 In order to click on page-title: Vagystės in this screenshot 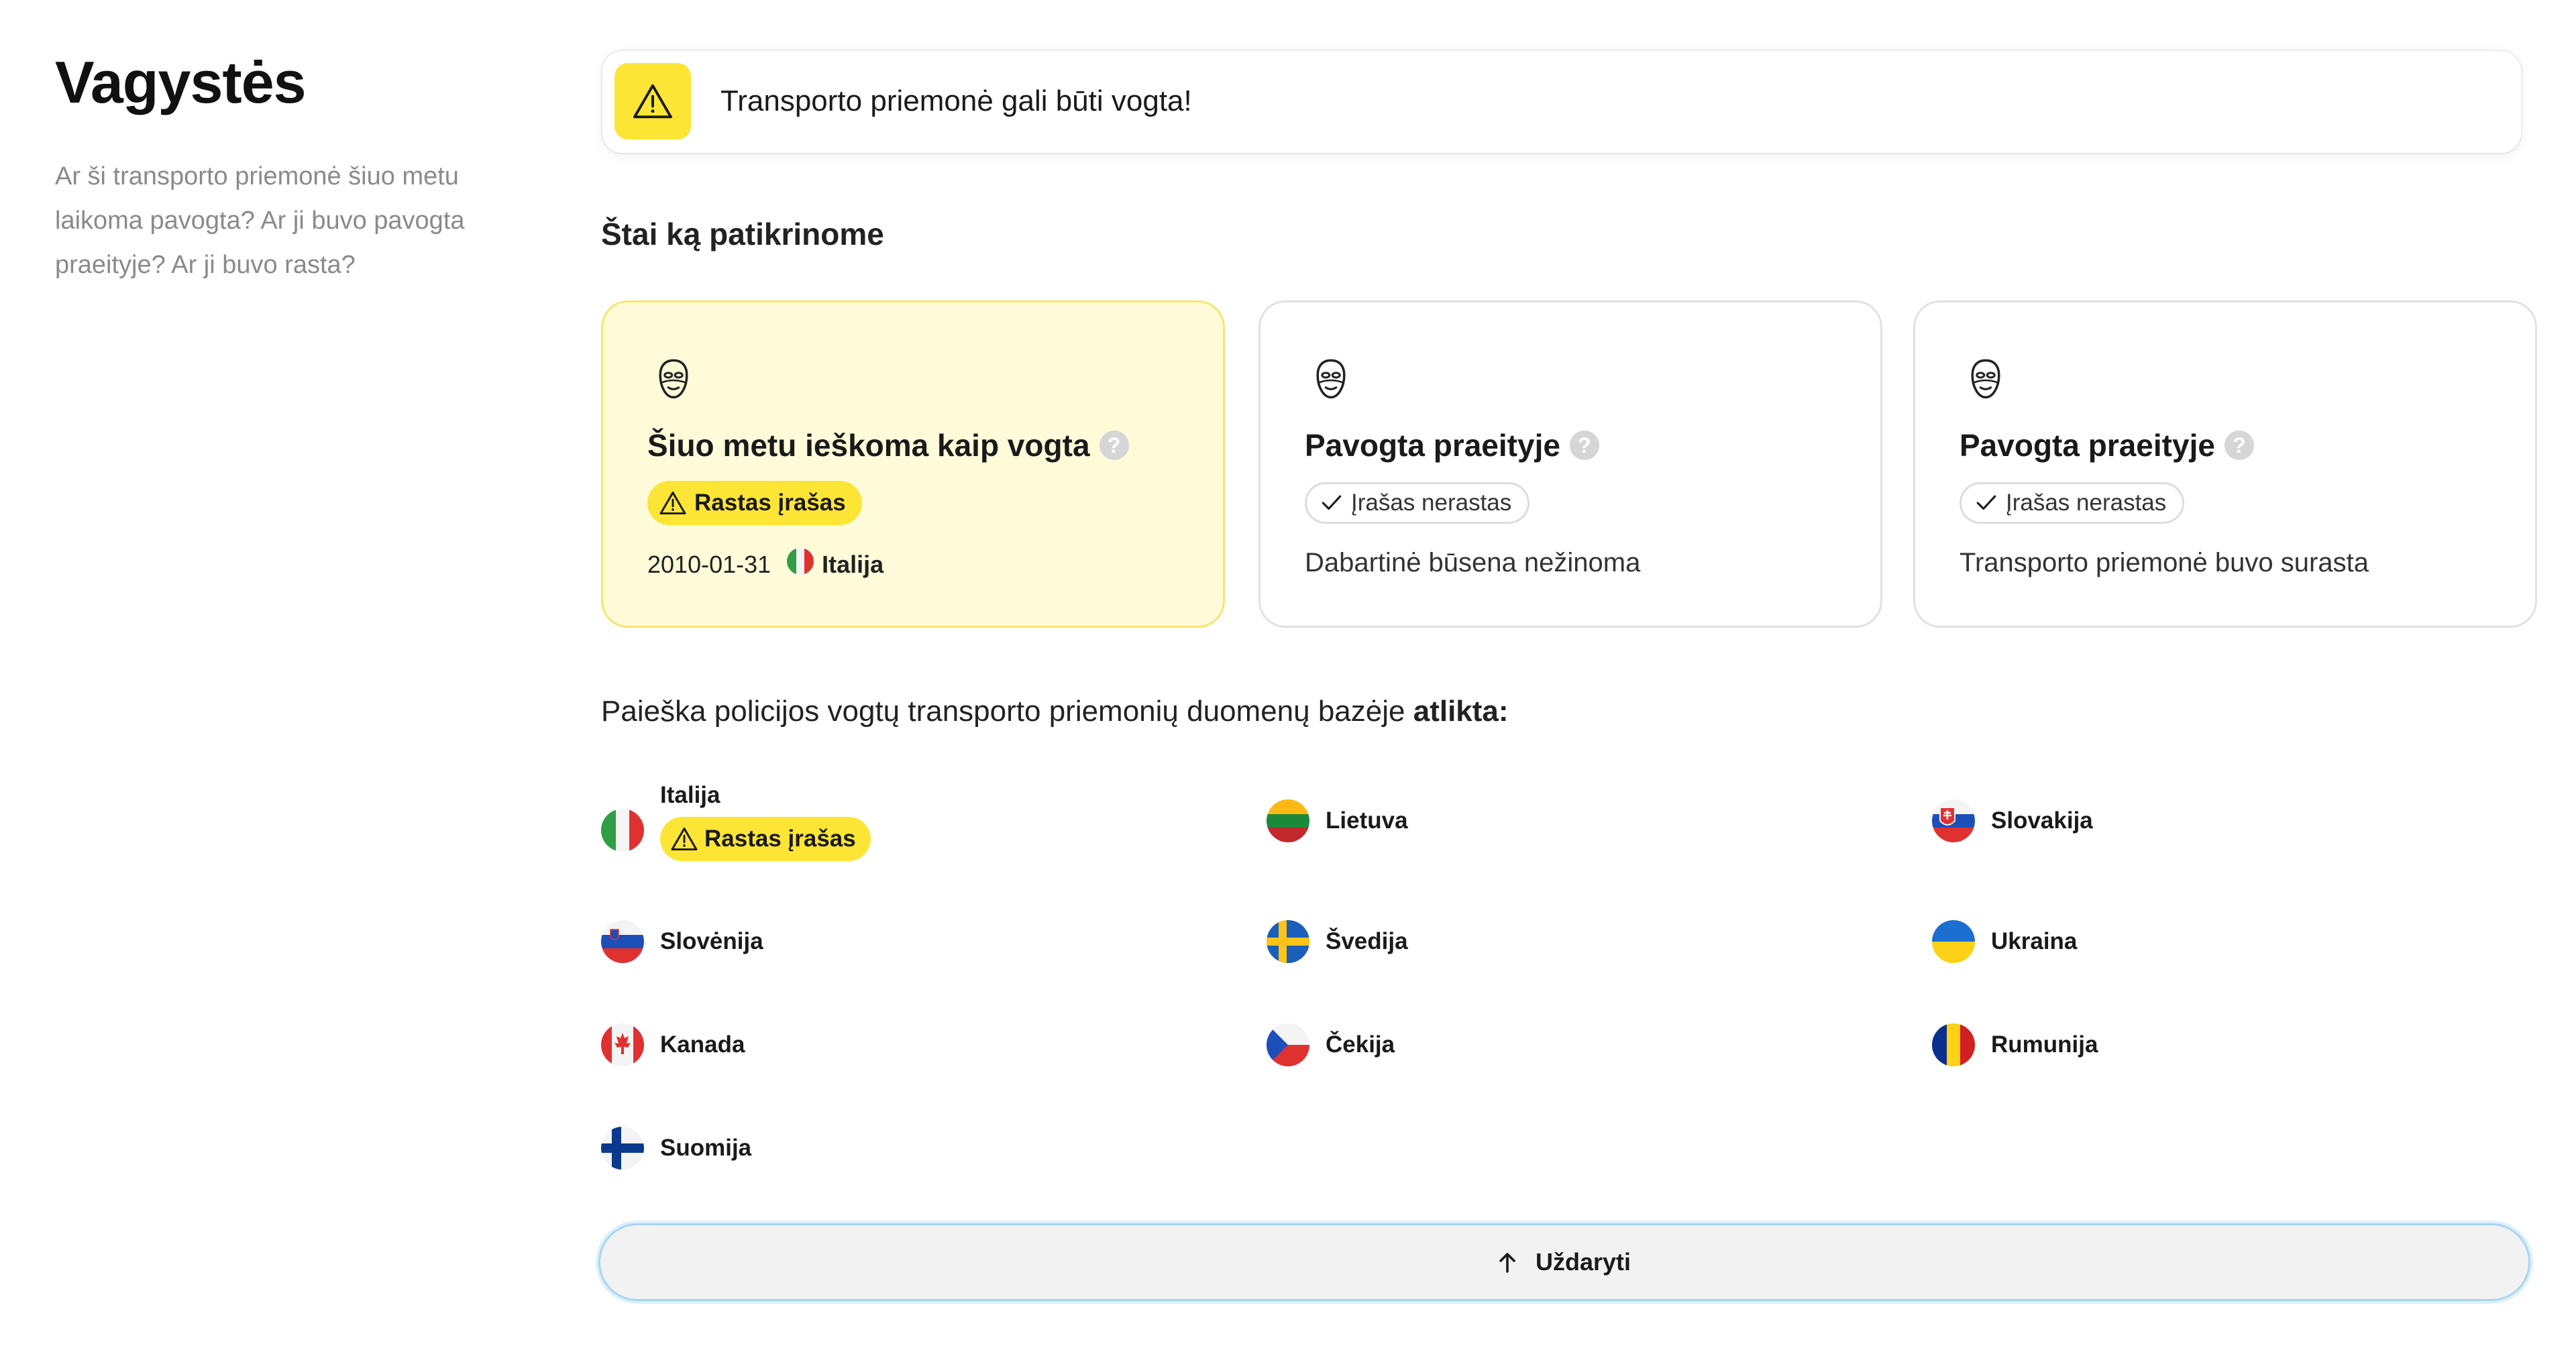, I will do `click(181, 82)`.